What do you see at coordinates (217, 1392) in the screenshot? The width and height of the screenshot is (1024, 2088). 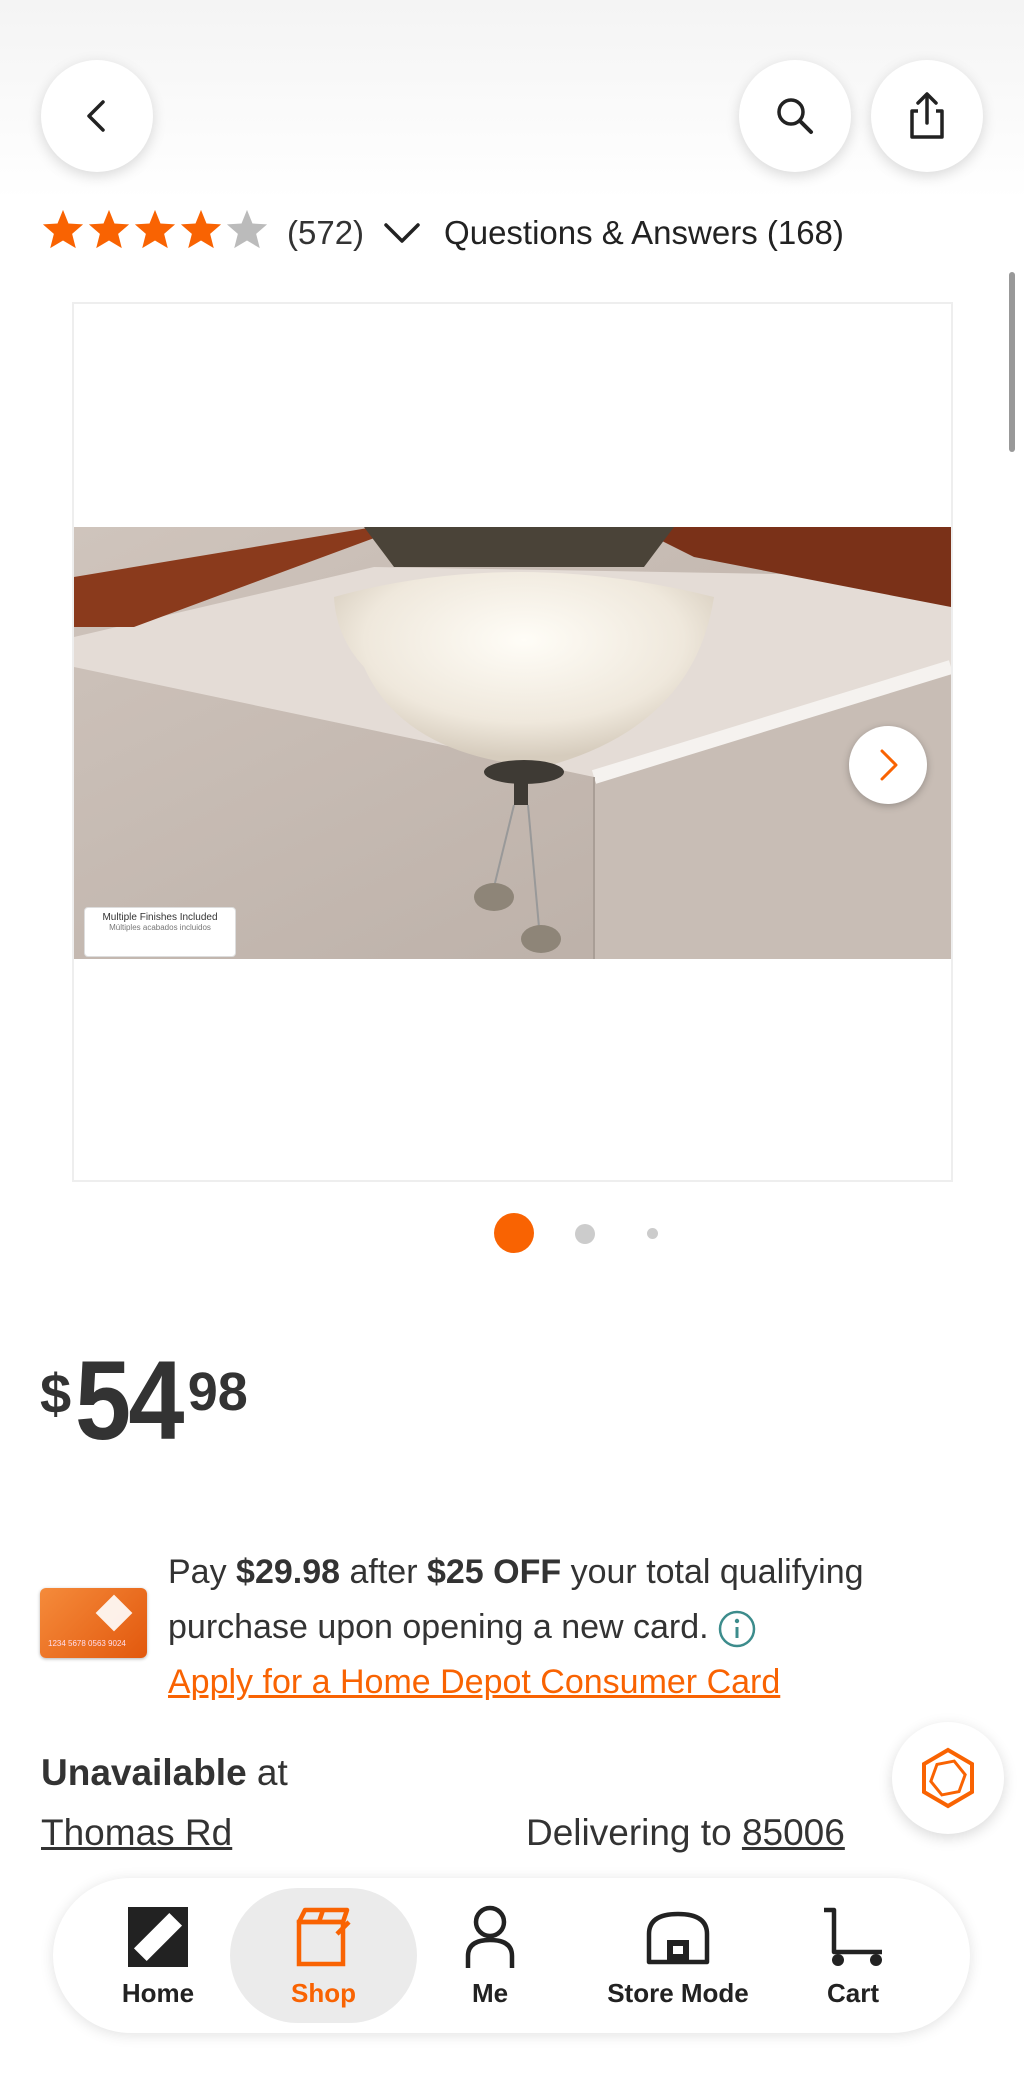 I see `price-cents: 98` at bounding box center [217, 1392].